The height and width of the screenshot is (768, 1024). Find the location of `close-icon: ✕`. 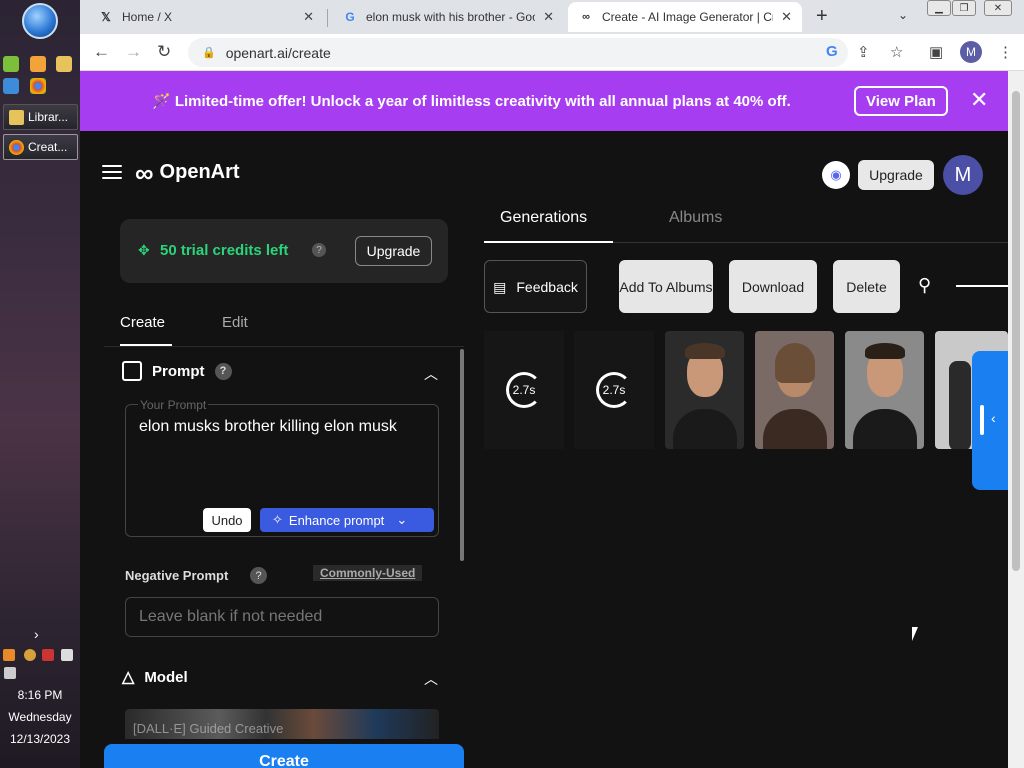

close-icon: ✕ is located at coordinates (979, 100).